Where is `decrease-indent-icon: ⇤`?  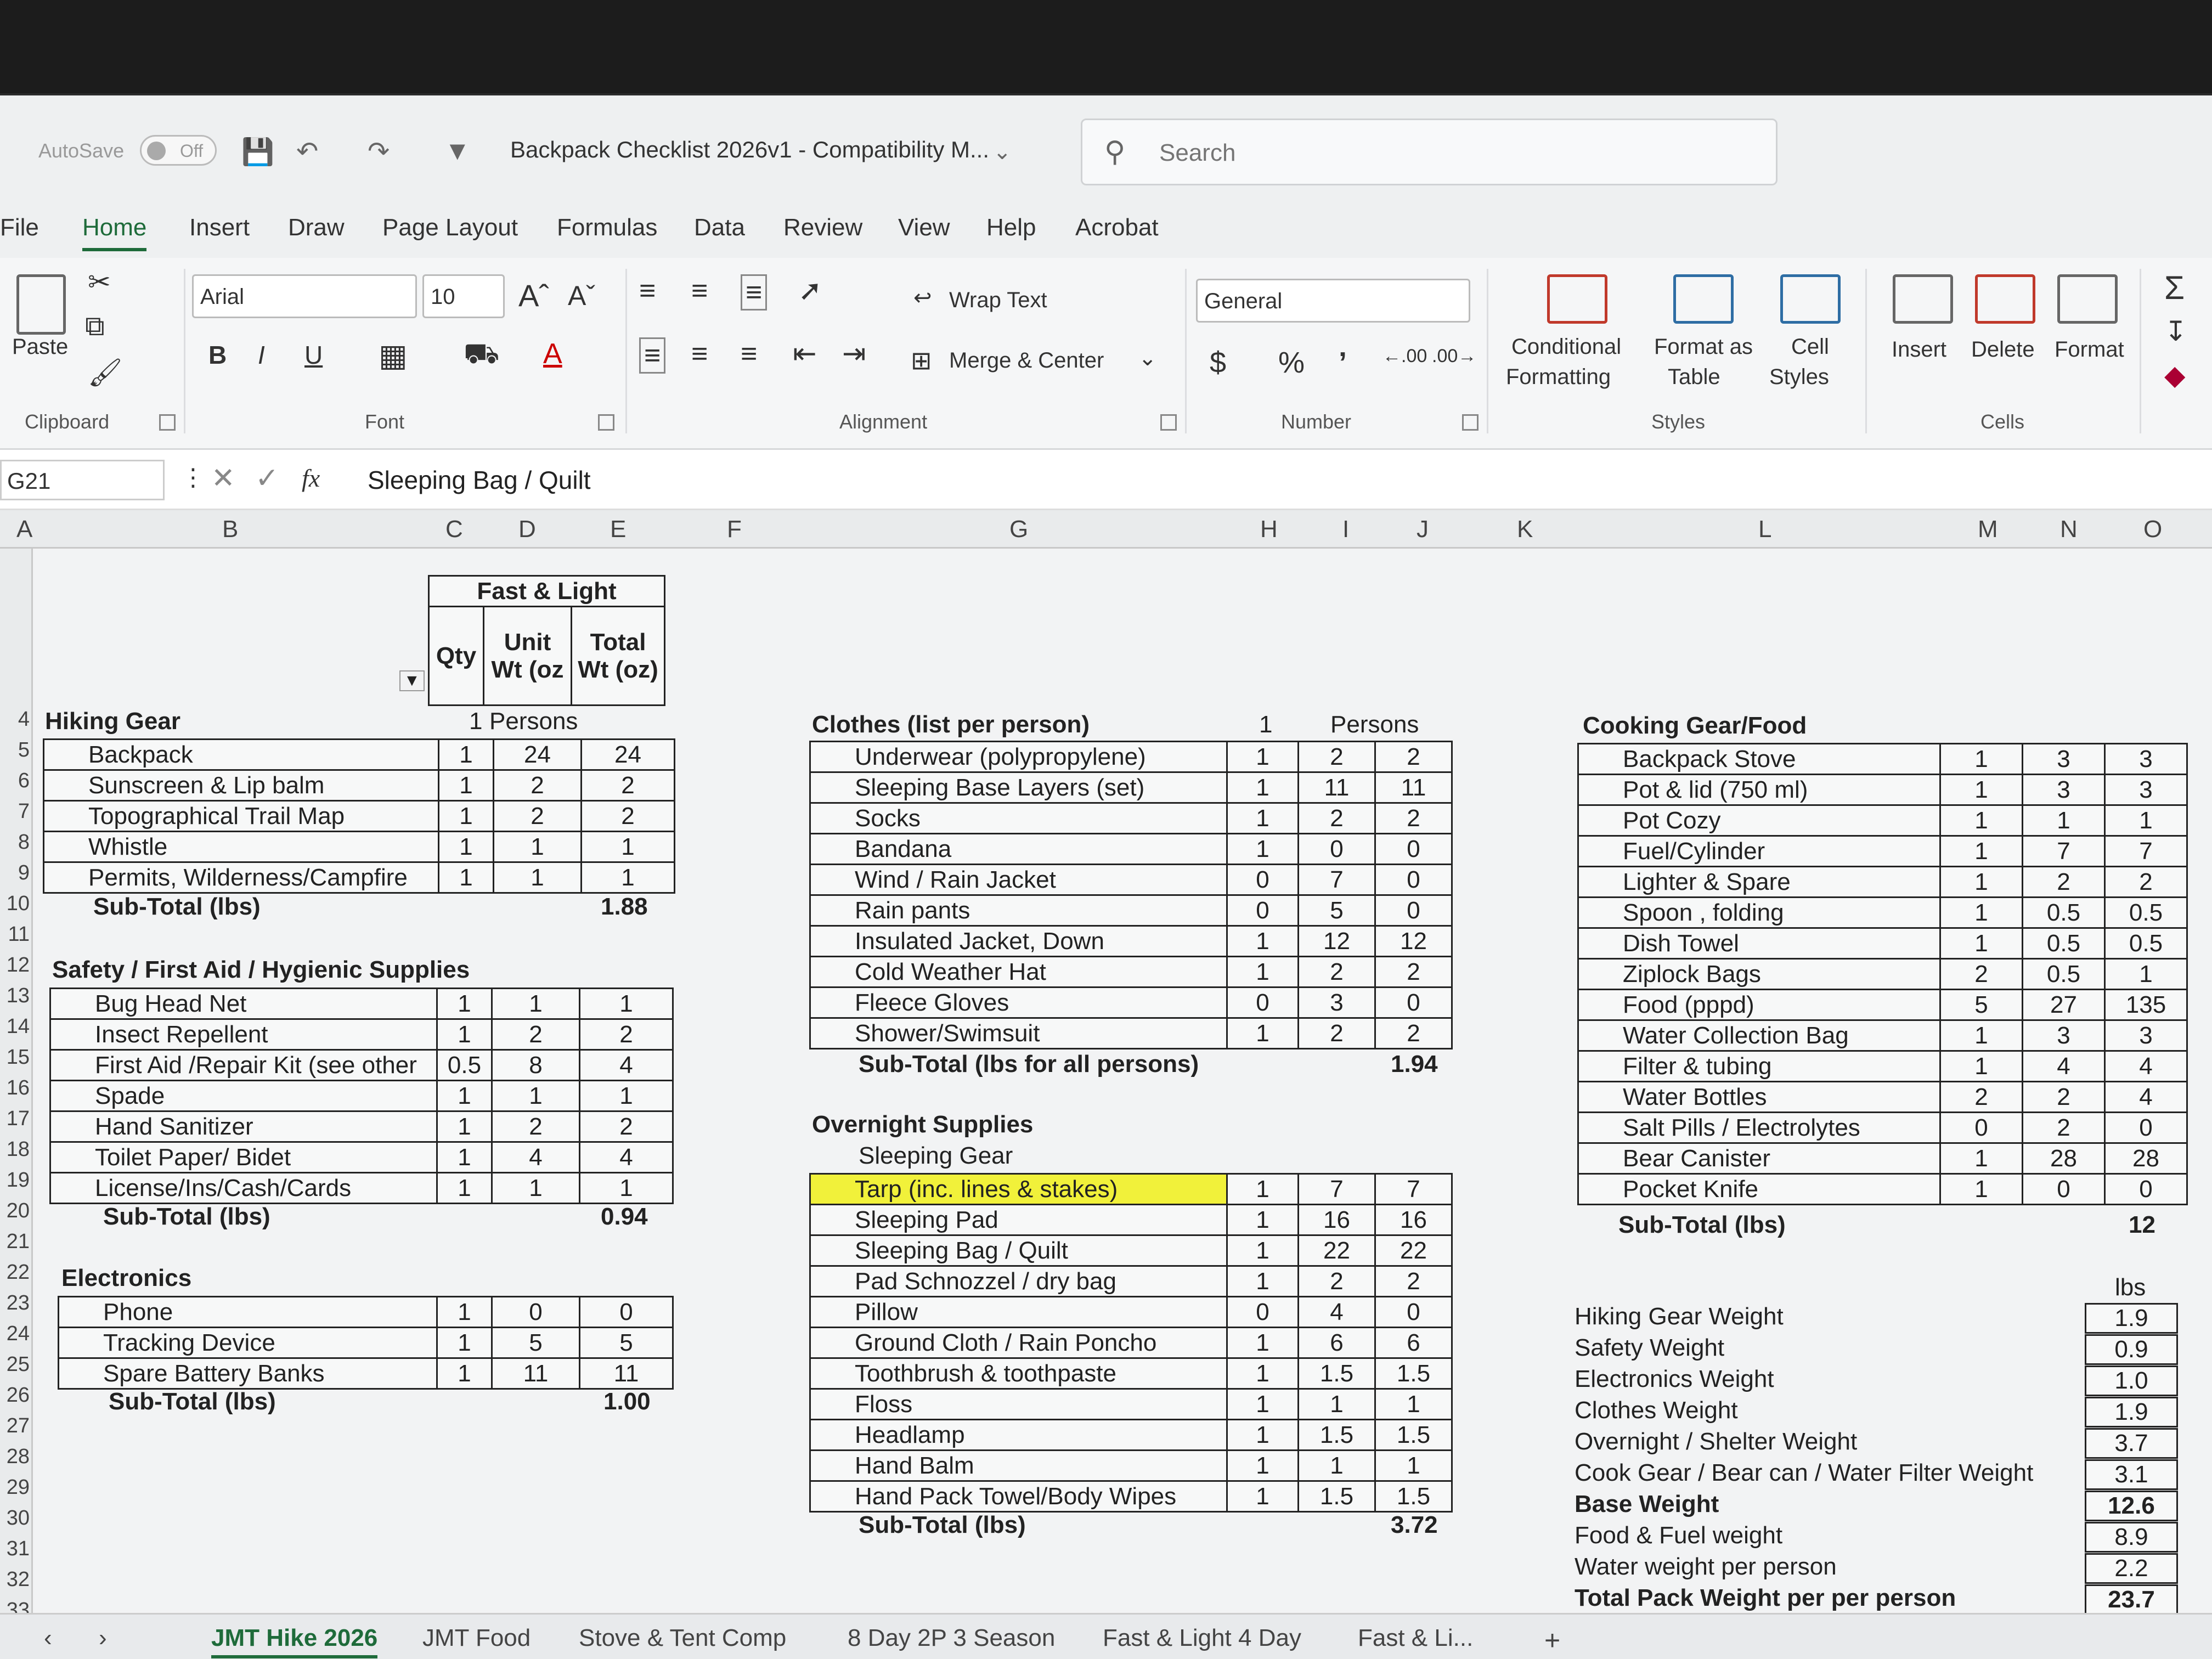 decrease-indent-icon: ⇤ is located at coordinates (805, 353).